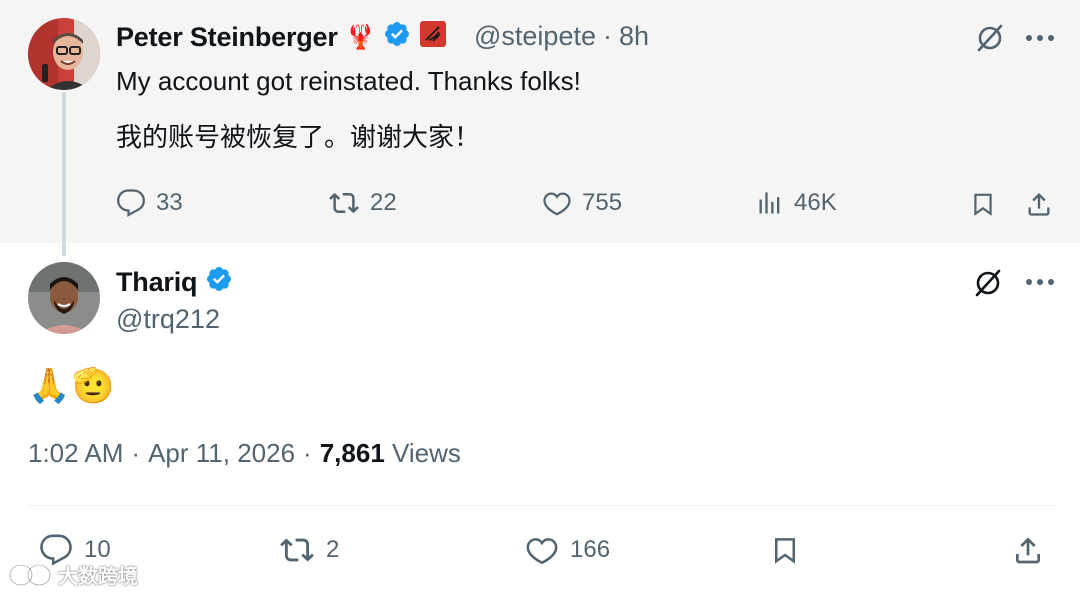 Image resolution: width=1080 pixels, height=594 pixels. Describe the element at coordinates (333, 549) in the screenshot. I see `repost-count: 2` at that location.